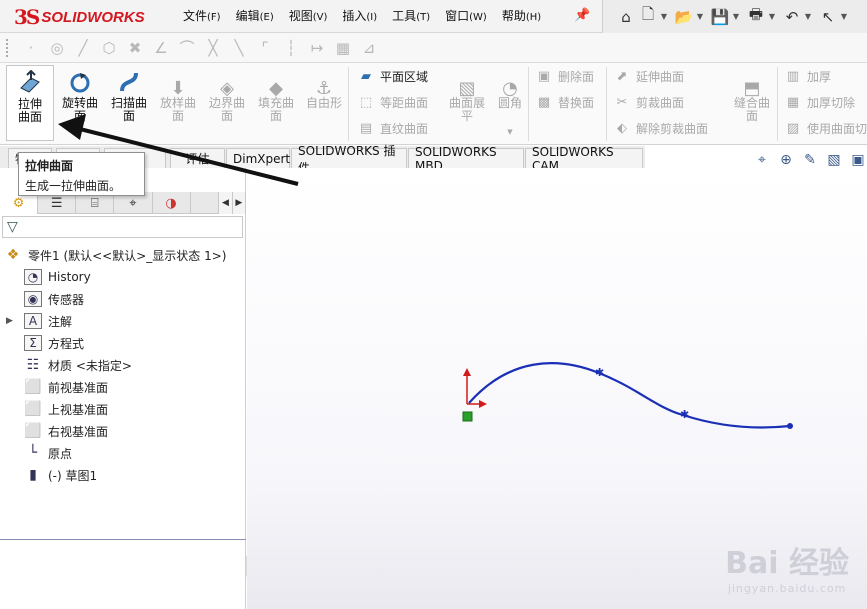 The width and height of the screenshot is (867, 609). I want to click on tree-item-history: ◔ History, so click(123, 277).